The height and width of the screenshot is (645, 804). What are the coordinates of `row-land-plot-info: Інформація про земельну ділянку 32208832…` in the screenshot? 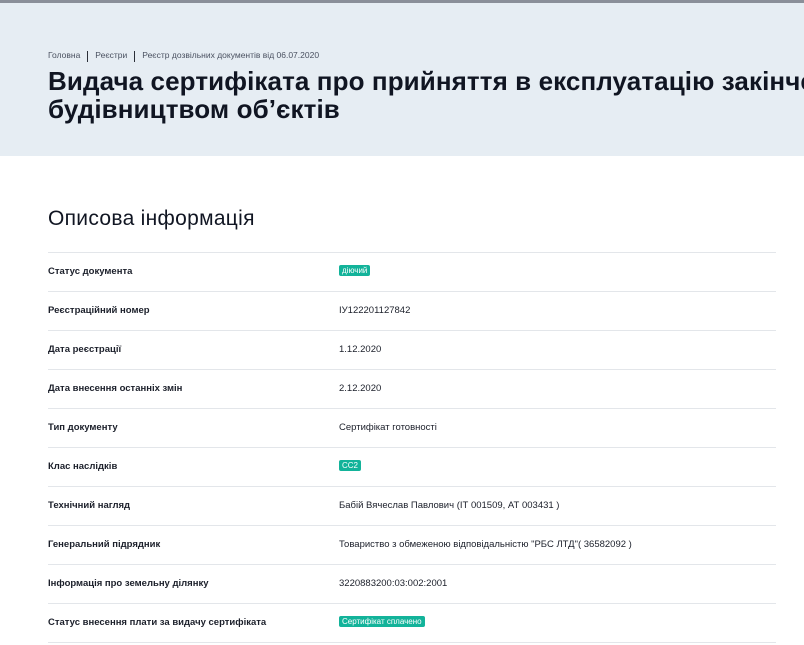 It's located at (412, 584).